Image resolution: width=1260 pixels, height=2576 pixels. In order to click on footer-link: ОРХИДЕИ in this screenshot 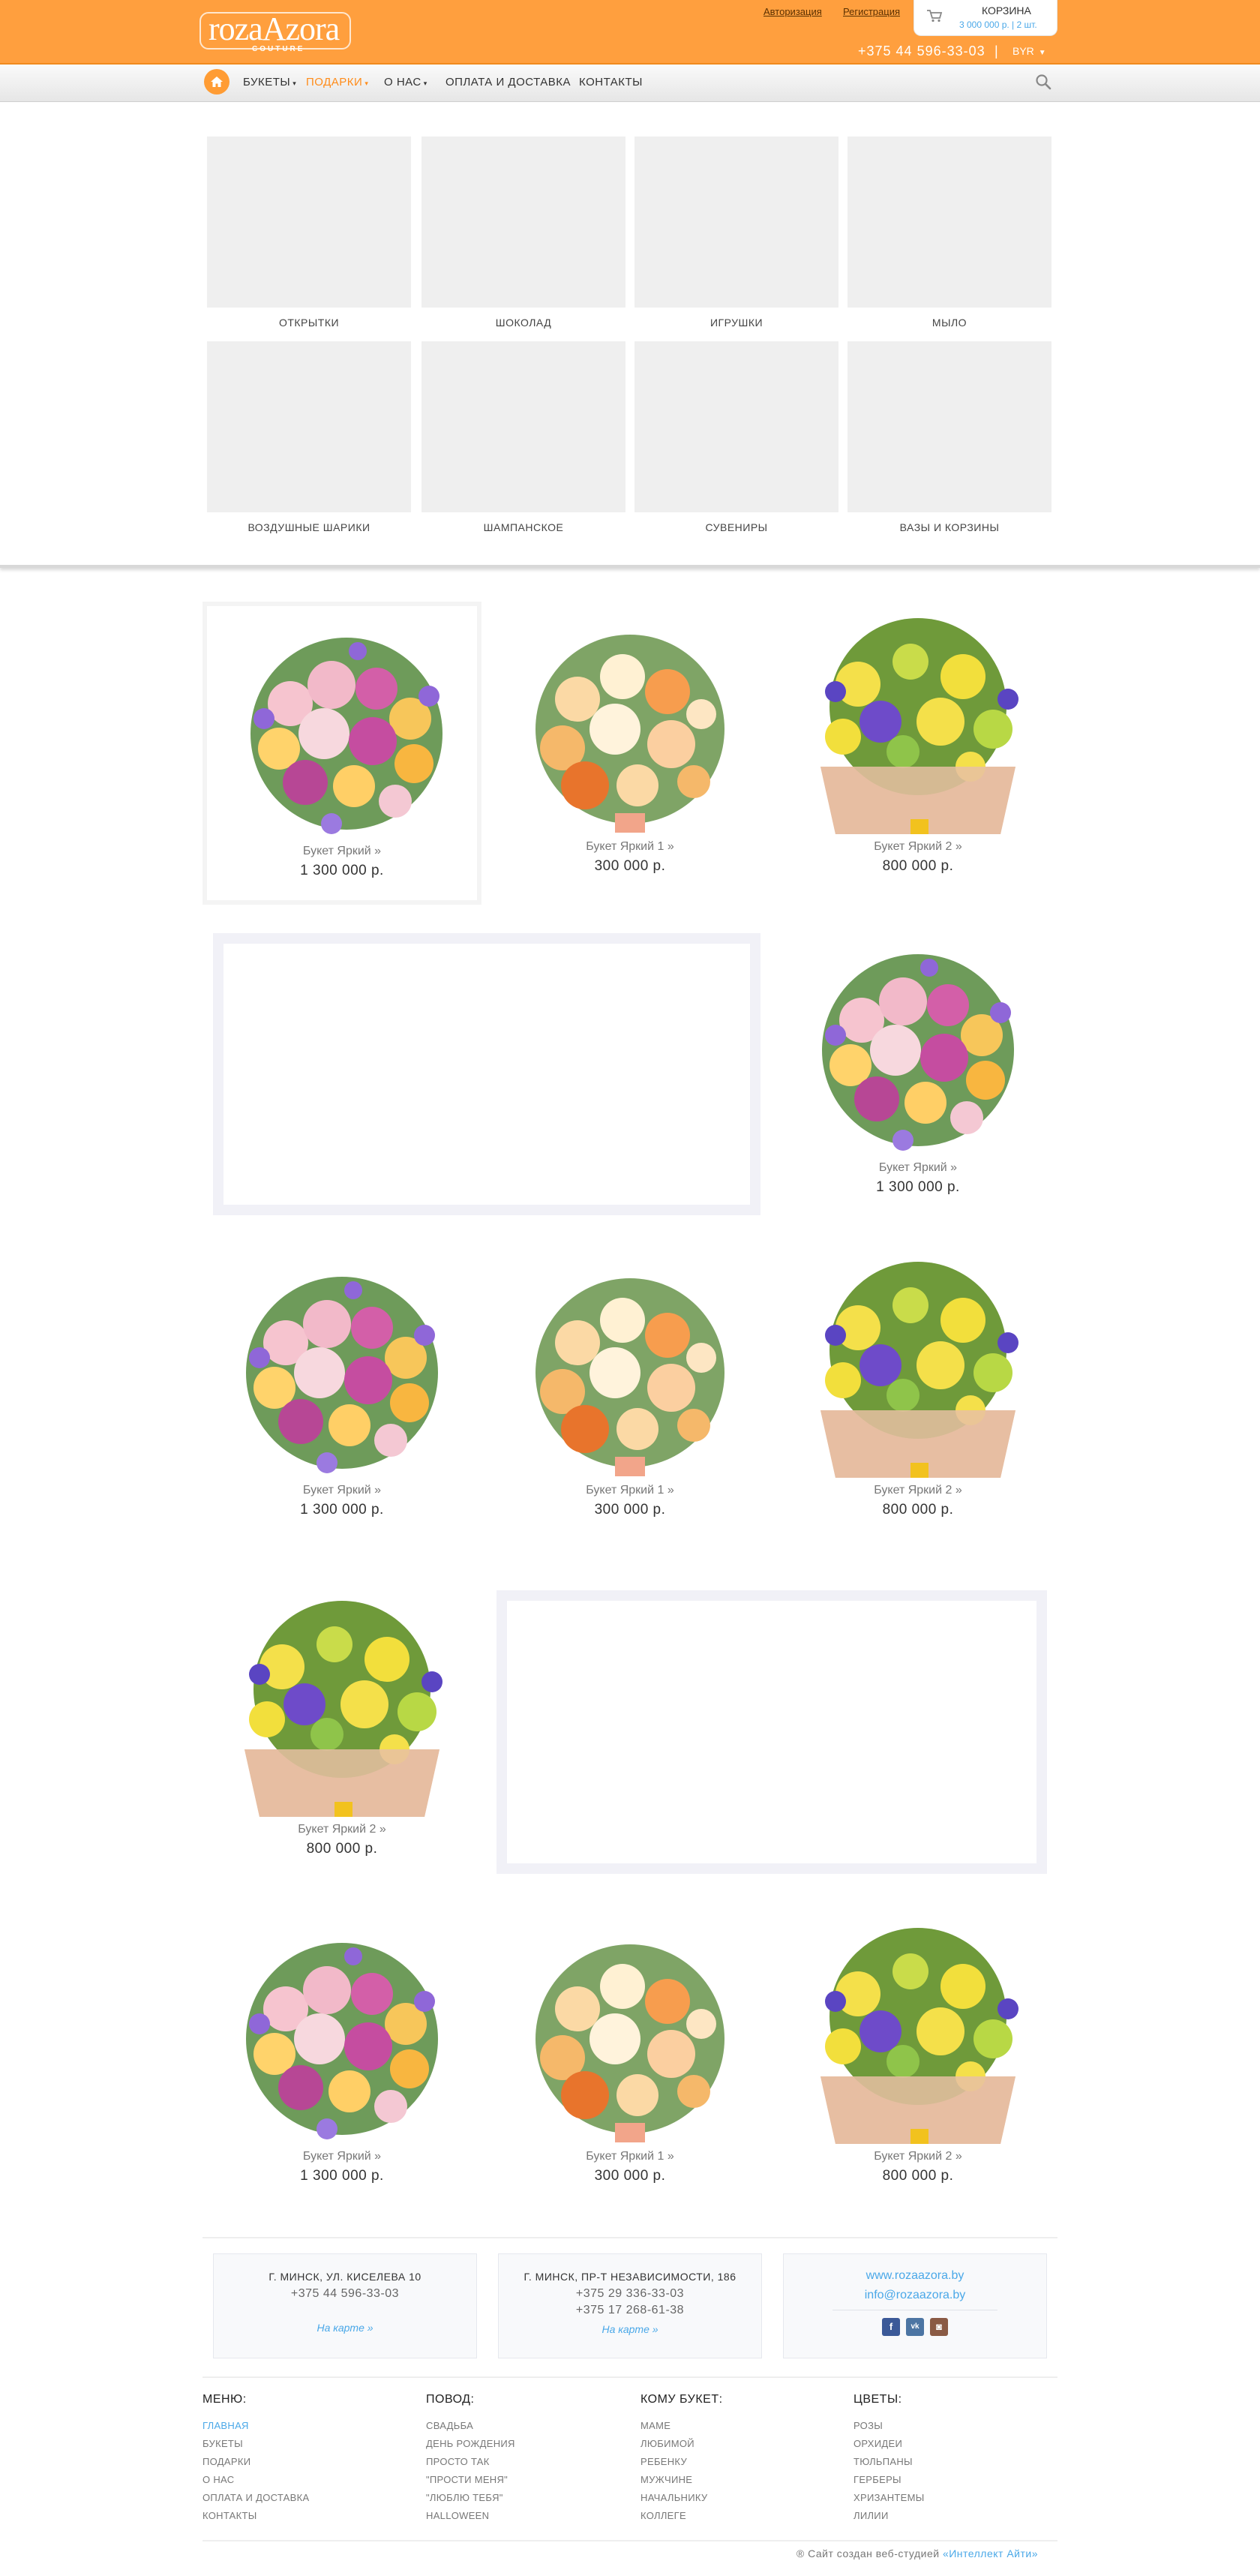, I will do `click(889, 2444)`.